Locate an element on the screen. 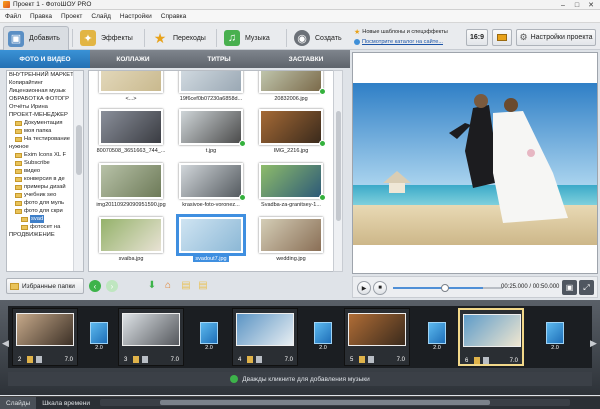  seek-knob is located at coordinates (445, 288).